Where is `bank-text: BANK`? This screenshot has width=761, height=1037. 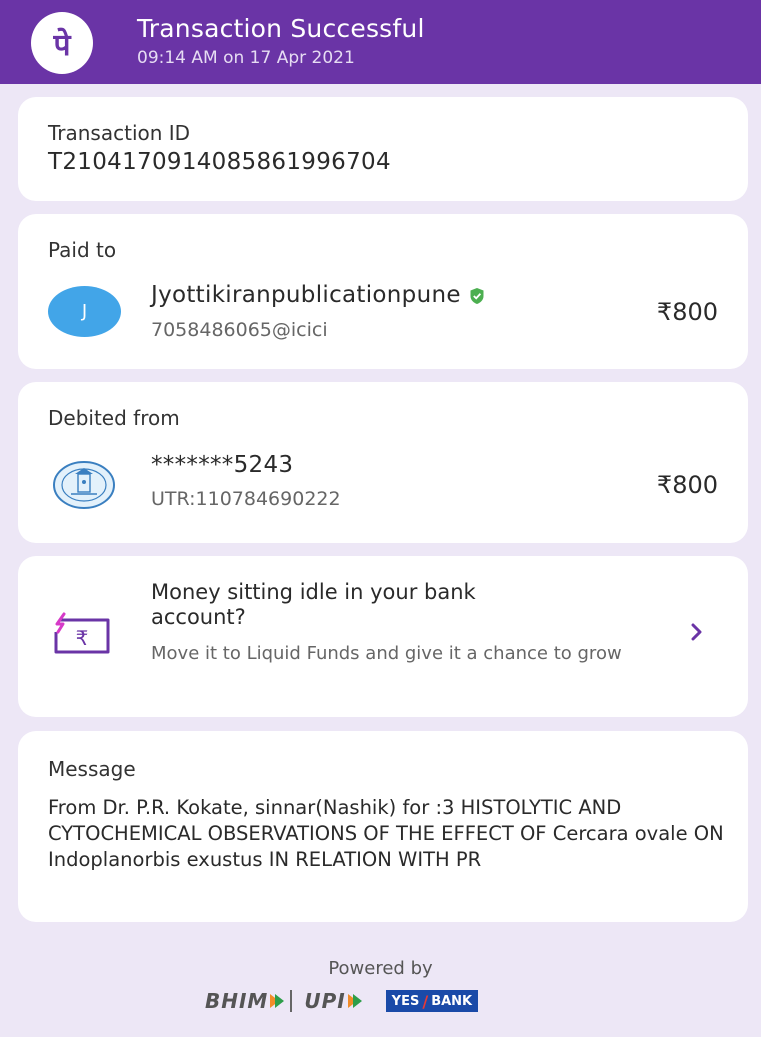 bank-text: BANK is located at coordinates (452, 1001).